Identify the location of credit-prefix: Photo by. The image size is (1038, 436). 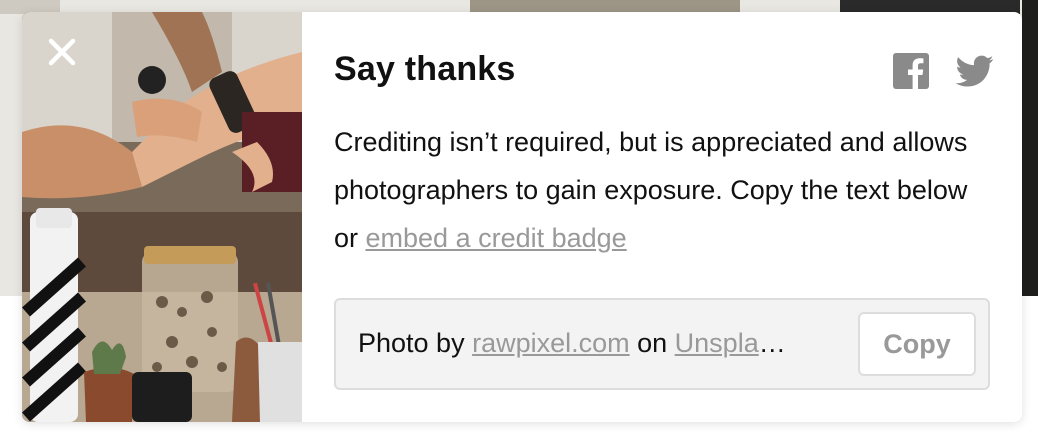
(415, 343).